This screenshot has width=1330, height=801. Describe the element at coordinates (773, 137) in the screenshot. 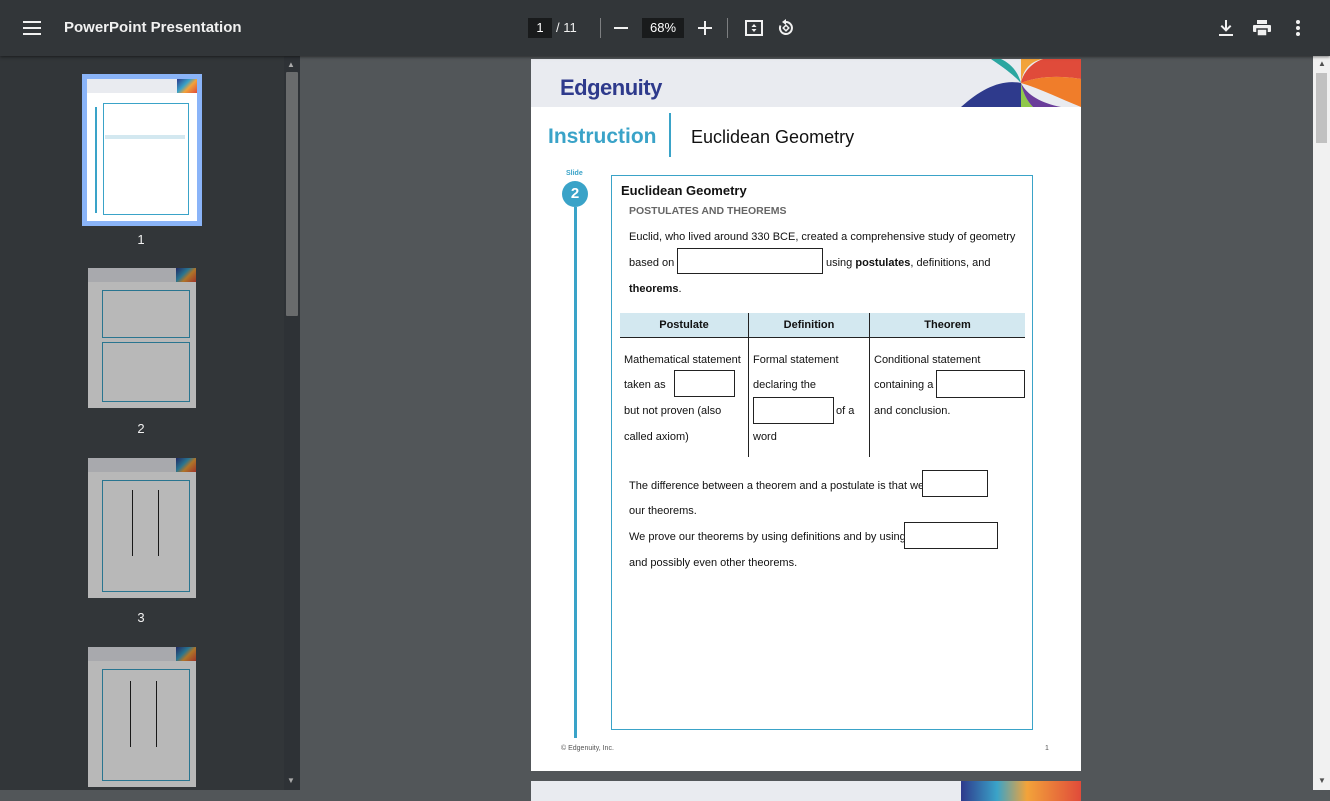

I see `lesson-title: Euclidean Geometry` at that location.